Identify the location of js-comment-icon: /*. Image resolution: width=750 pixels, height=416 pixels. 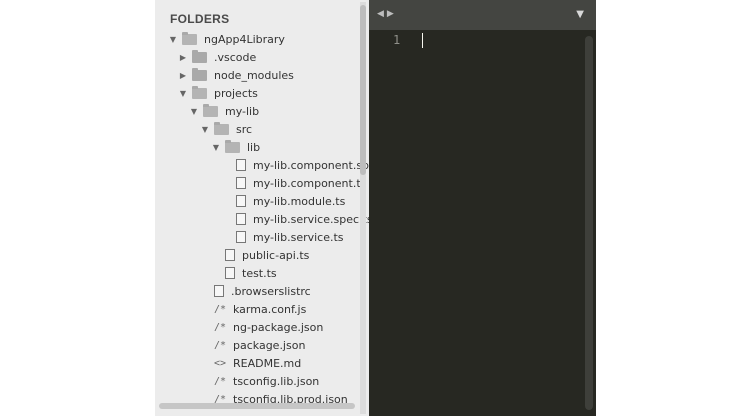
(220, 309).